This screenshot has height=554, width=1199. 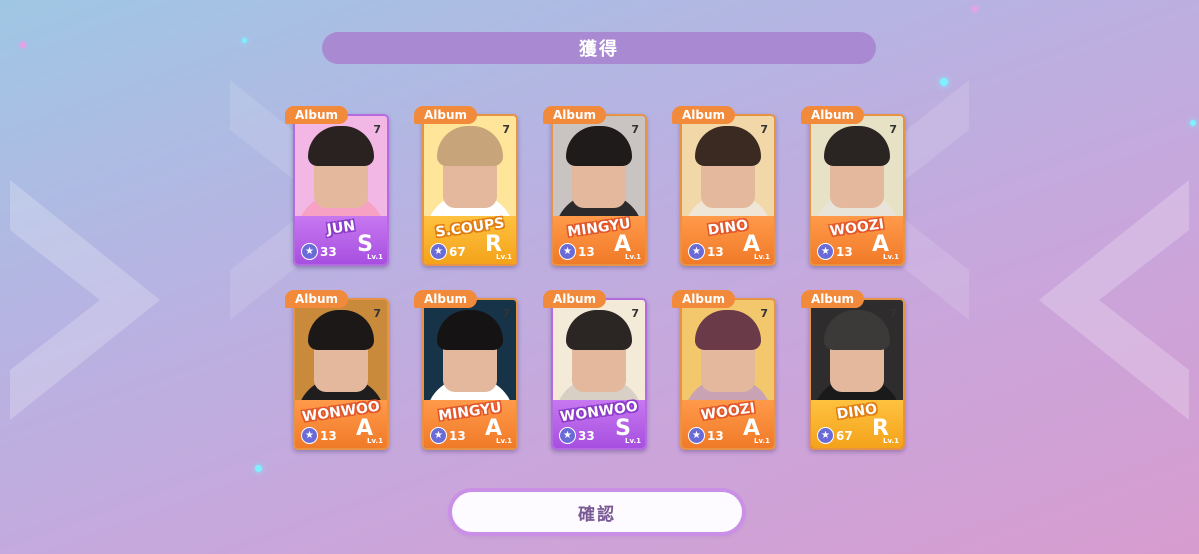 I want to click on acquired-title-bar: 獲得, so click(x=599, y=48).